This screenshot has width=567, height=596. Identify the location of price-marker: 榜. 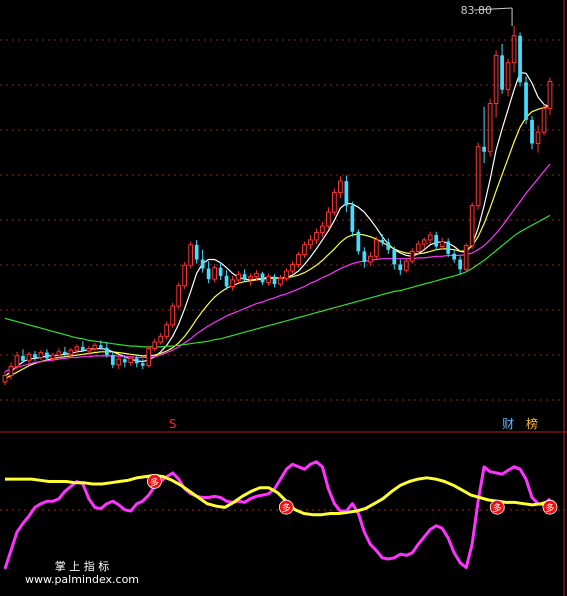
(532, 423).